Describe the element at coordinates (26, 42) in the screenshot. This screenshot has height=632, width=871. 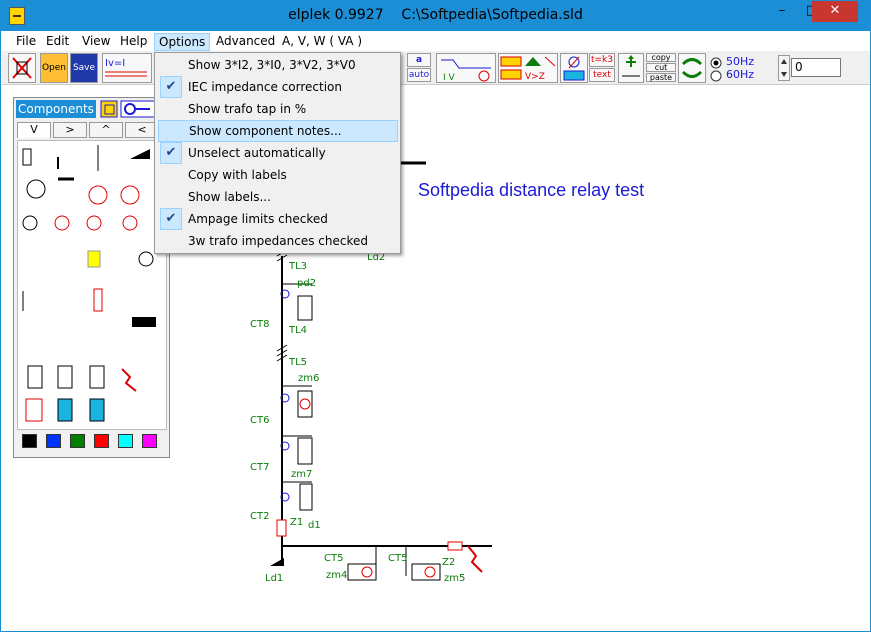
I see `menu-file: File` at that location.